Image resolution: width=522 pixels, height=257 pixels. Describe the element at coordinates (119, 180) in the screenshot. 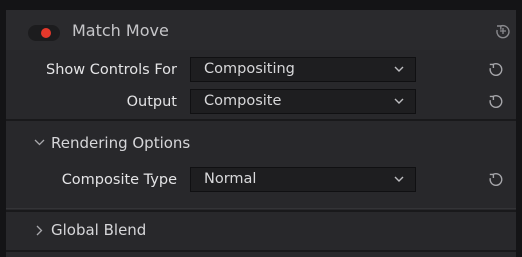

I see `composite-type-label: Composite Type` at that location.